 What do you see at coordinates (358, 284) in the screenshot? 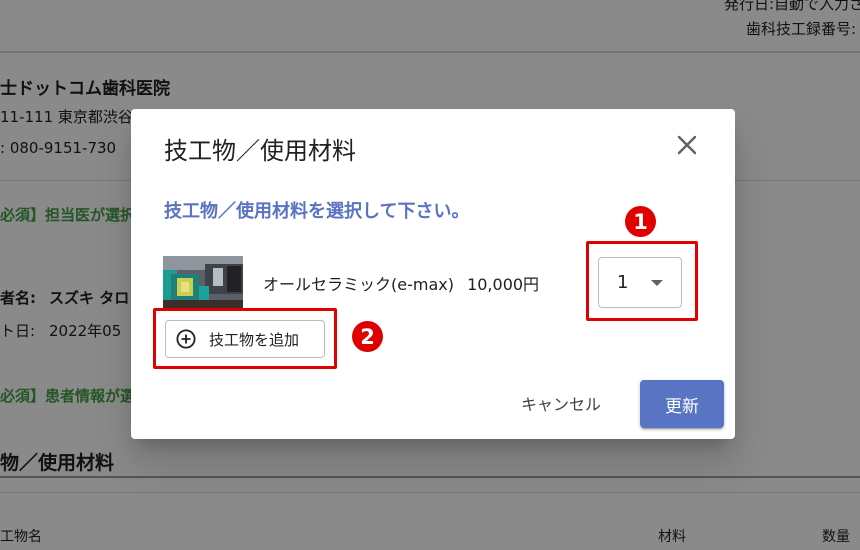
I see `item-name: オールセラミック(e-max)` at bounding box center [358, 284].